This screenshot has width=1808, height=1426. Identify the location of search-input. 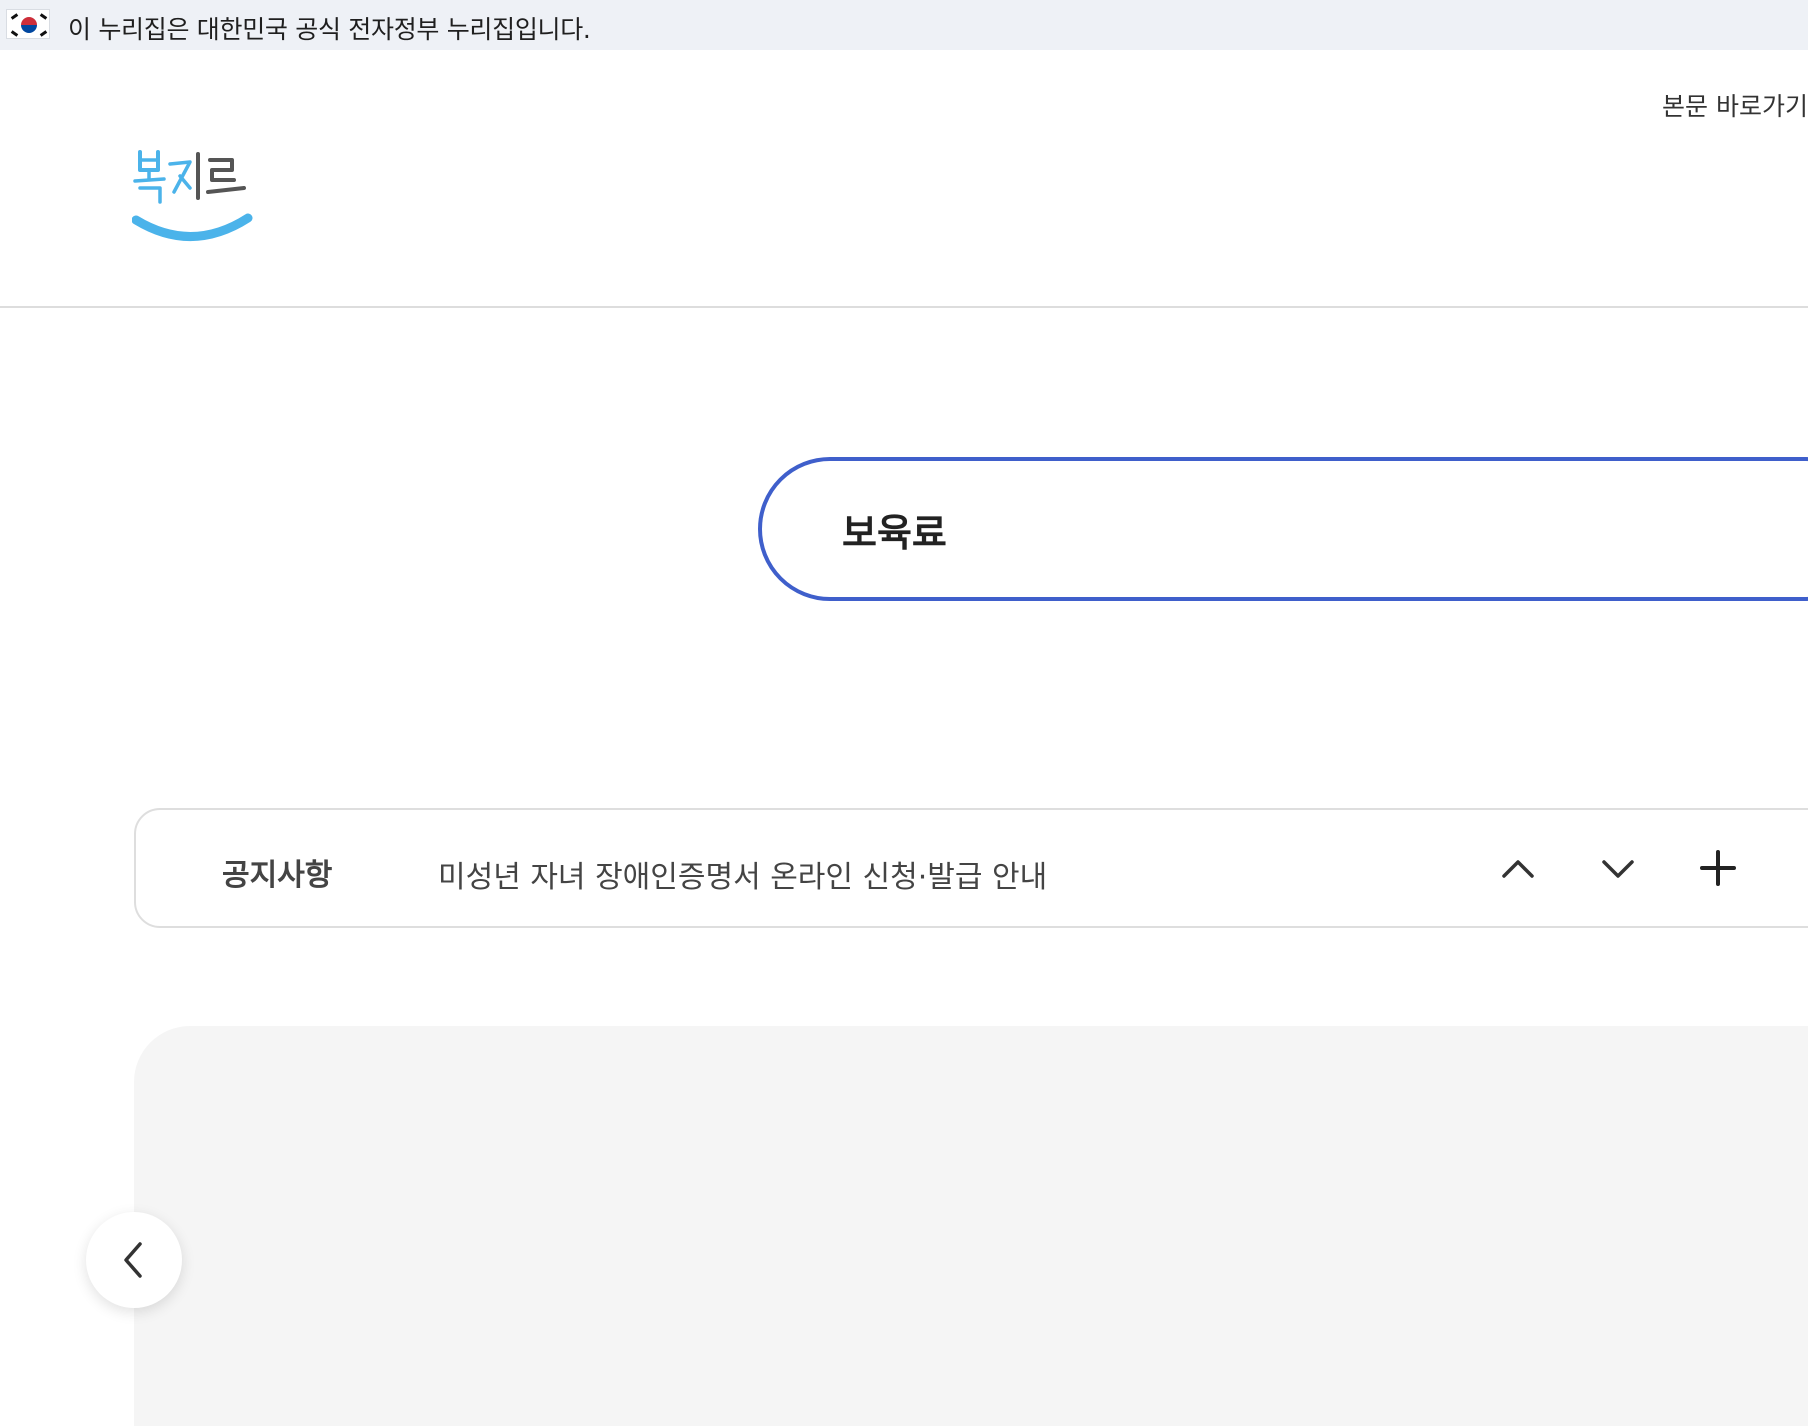
(1292, 529).